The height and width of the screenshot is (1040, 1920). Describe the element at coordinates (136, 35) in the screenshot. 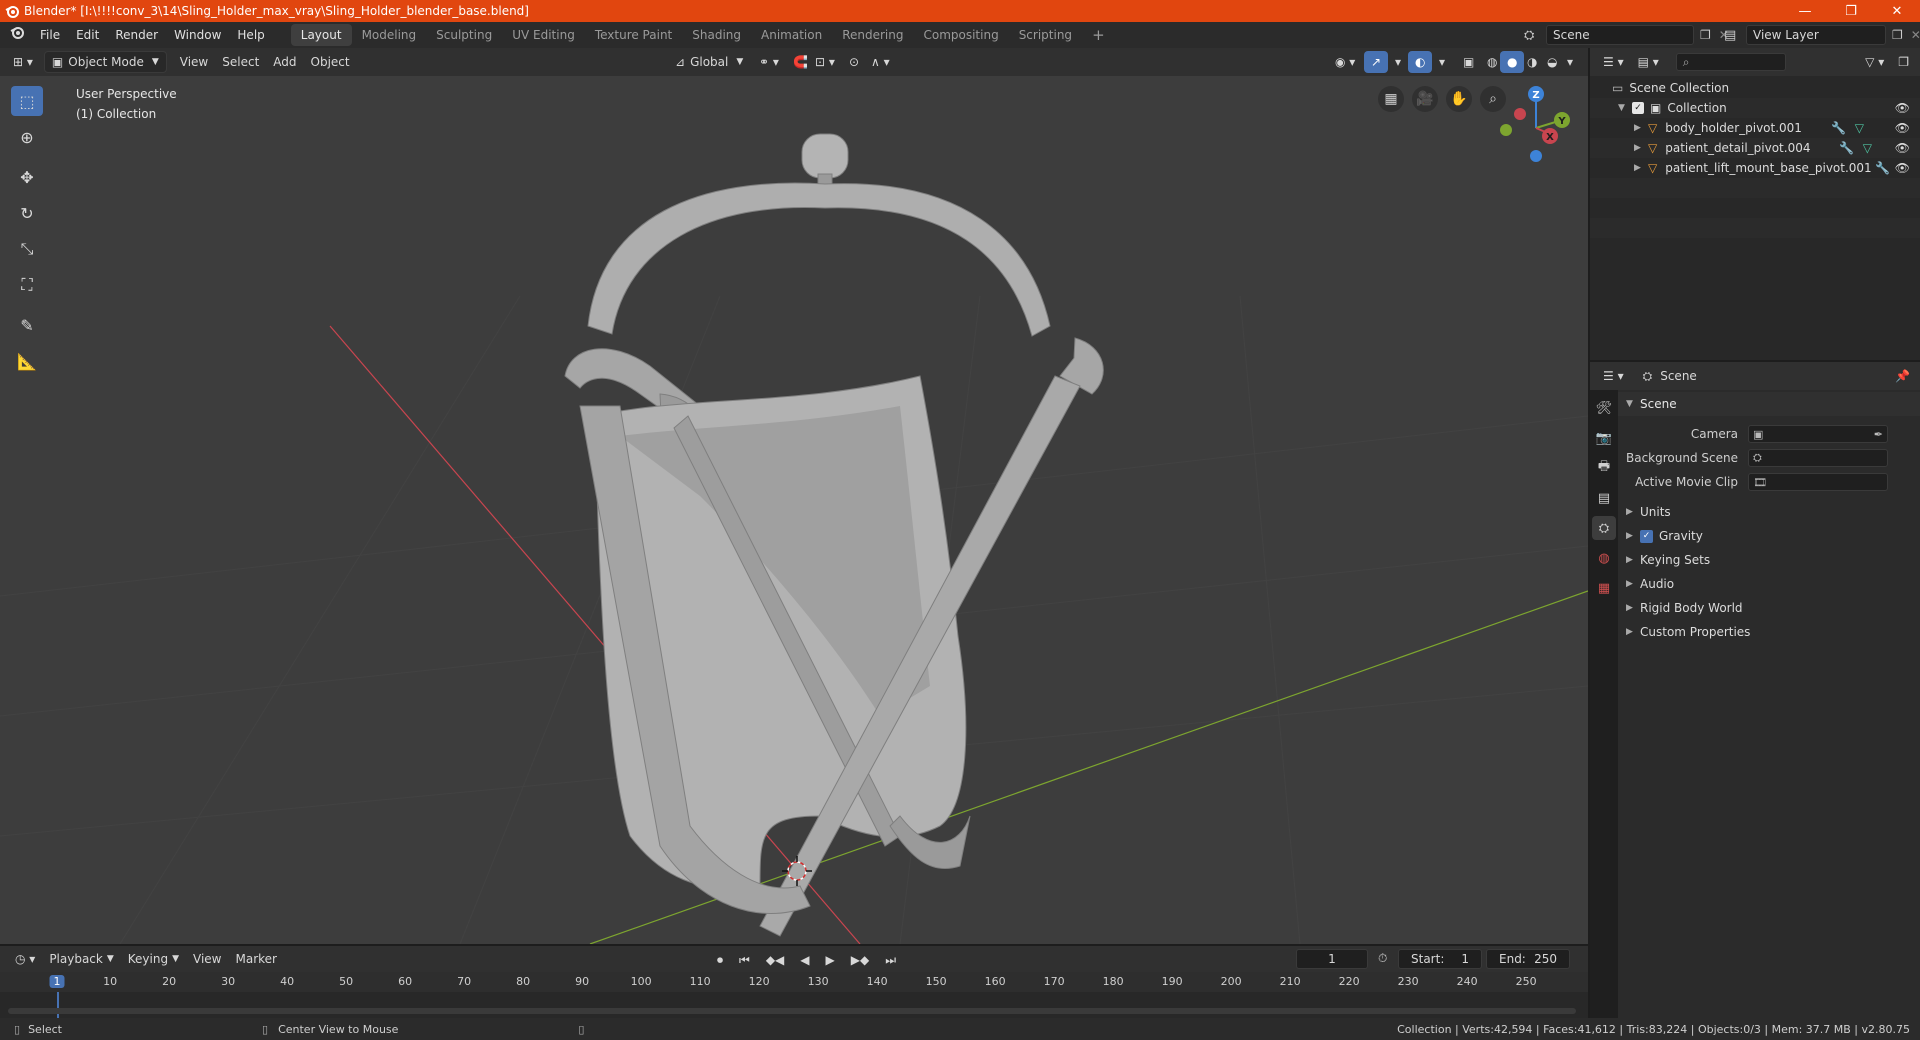

I see `menu-render: Render` at that location.